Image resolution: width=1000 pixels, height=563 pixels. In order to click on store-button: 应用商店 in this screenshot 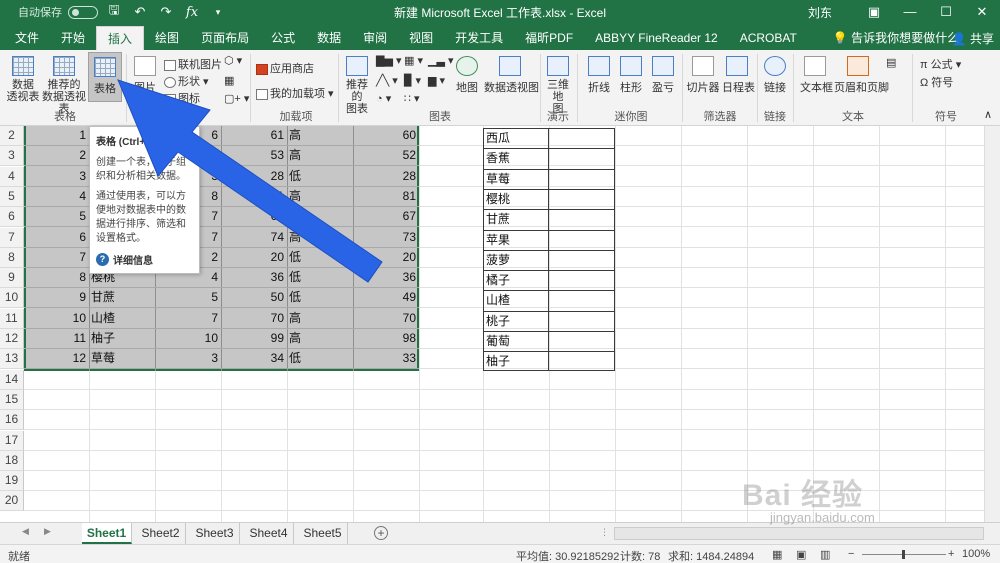, I will do `click(285, 68)`.